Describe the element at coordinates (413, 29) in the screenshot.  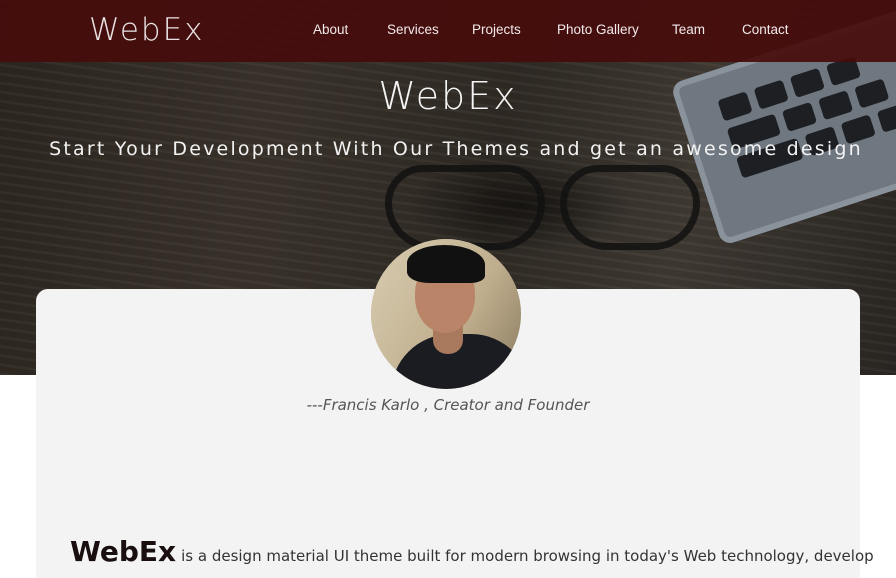
I see `nav-link-services: Services` at that location.